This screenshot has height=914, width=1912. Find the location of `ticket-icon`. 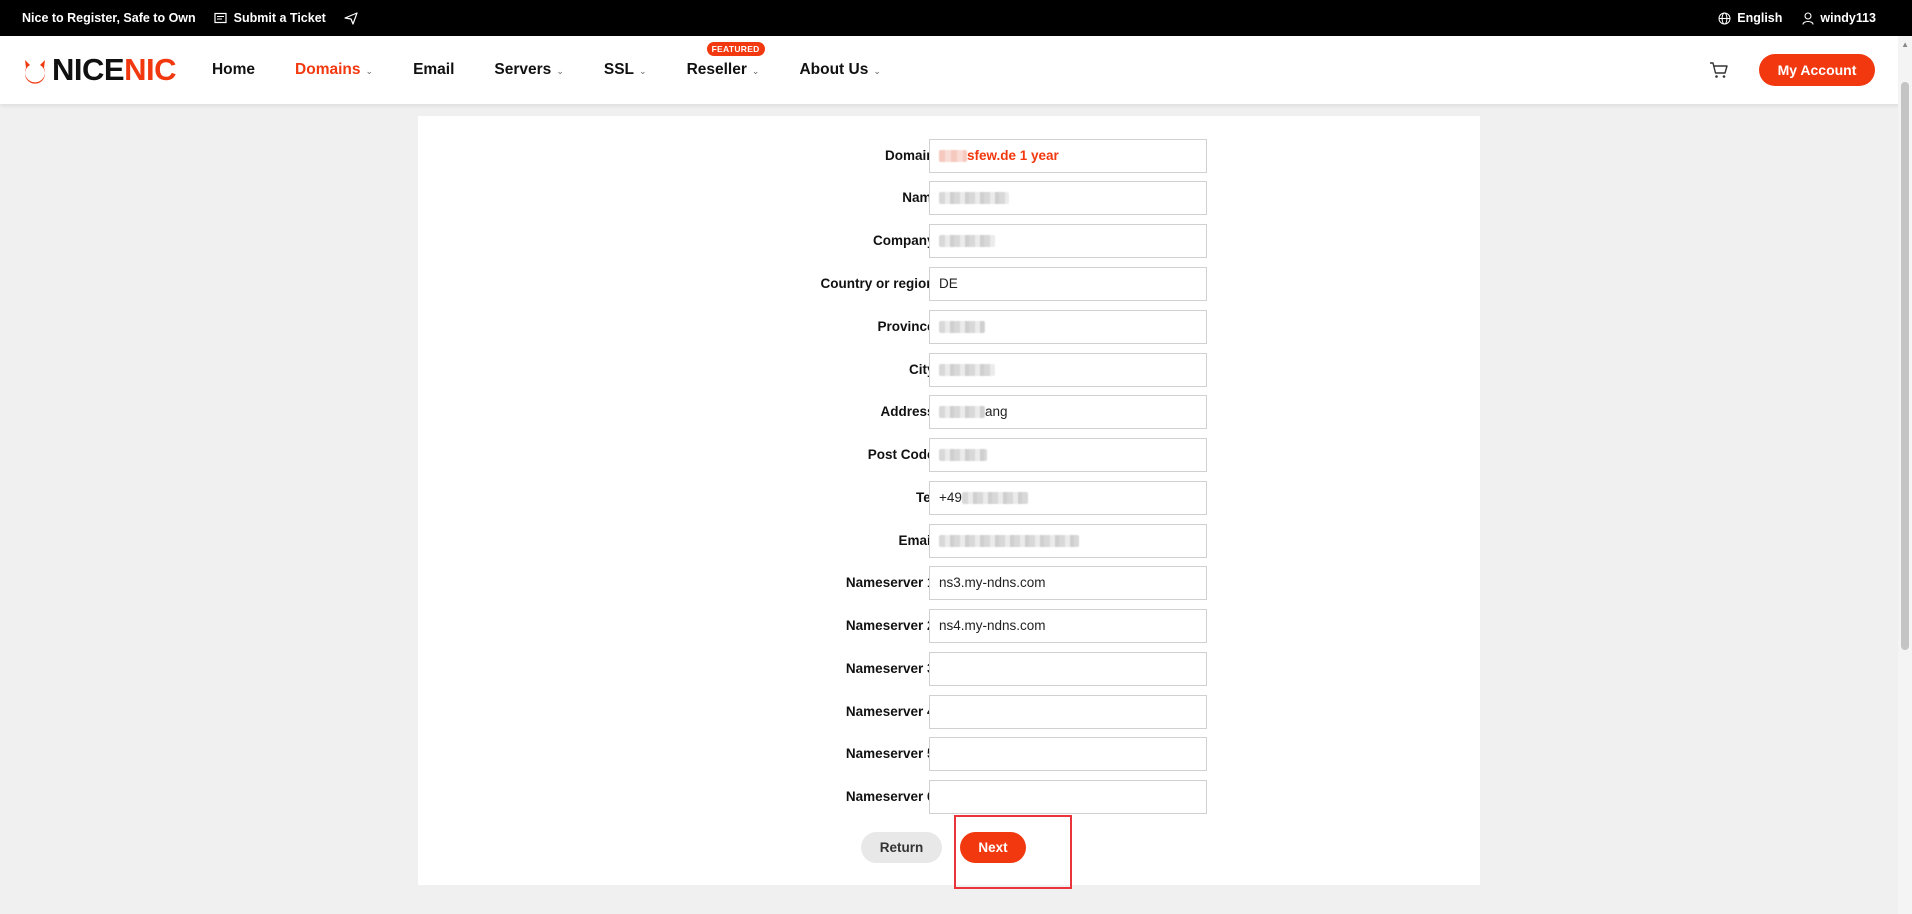

ticket-icon is located at coordinates (220, 18).